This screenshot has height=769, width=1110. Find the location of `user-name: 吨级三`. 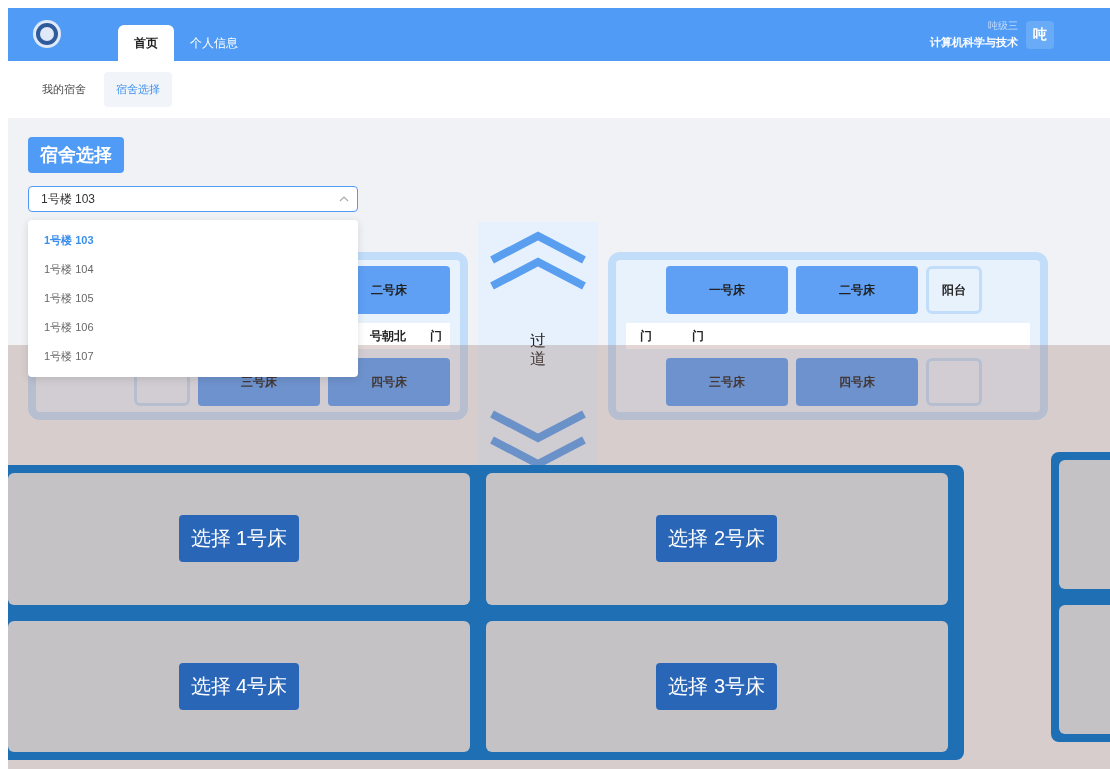

user-name: 吨级三 is located at coordinates (1003, 26).